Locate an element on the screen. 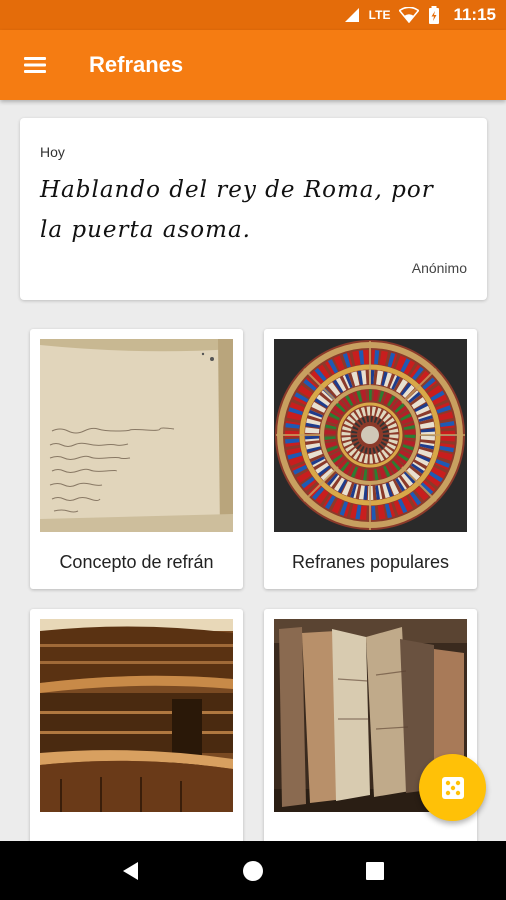  home-circle-icon is located at coordinates (253, 870).